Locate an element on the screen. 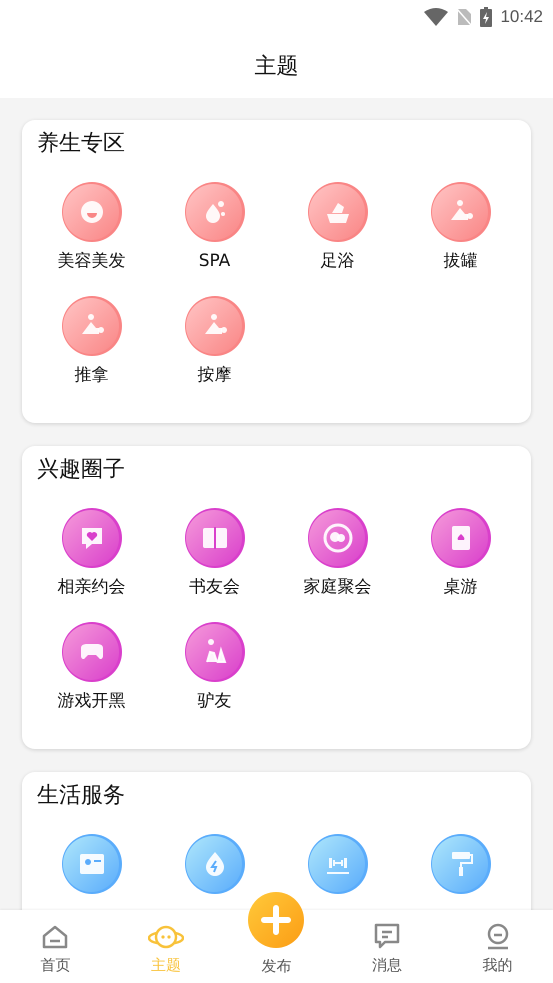 The width and height of the screenshot is (553, 983). nav-tab: 消息 is located at coordinates (387, 946).